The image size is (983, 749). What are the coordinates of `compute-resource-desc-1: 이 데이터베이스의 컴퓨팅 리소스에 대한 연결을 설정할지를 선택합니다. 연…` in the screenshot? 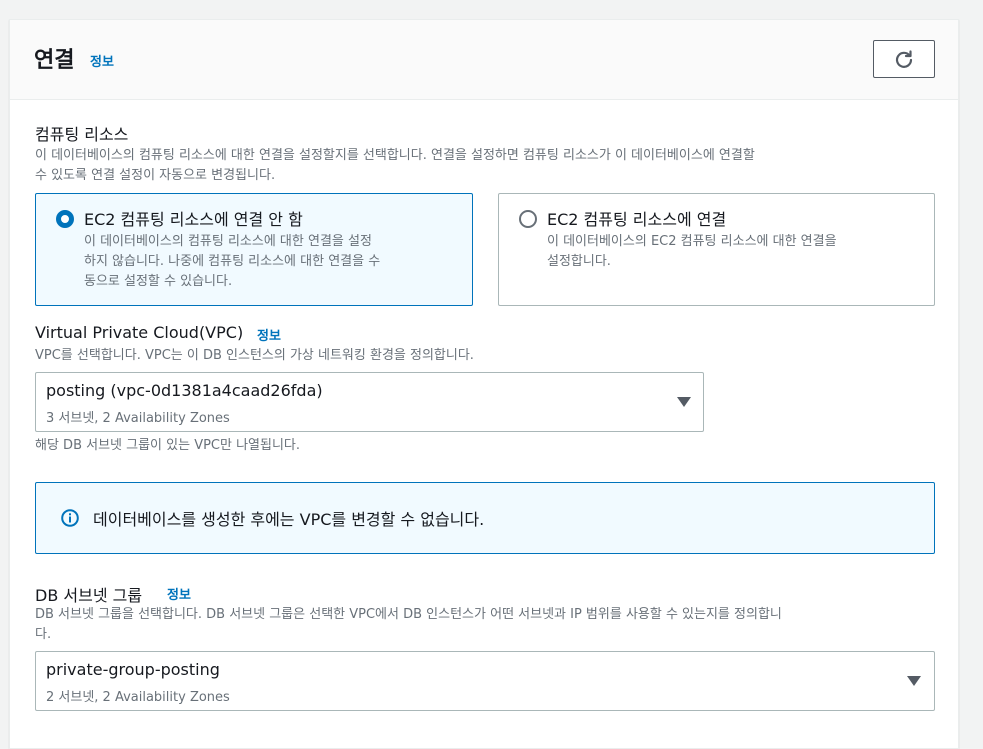 It's located at (395, 155).